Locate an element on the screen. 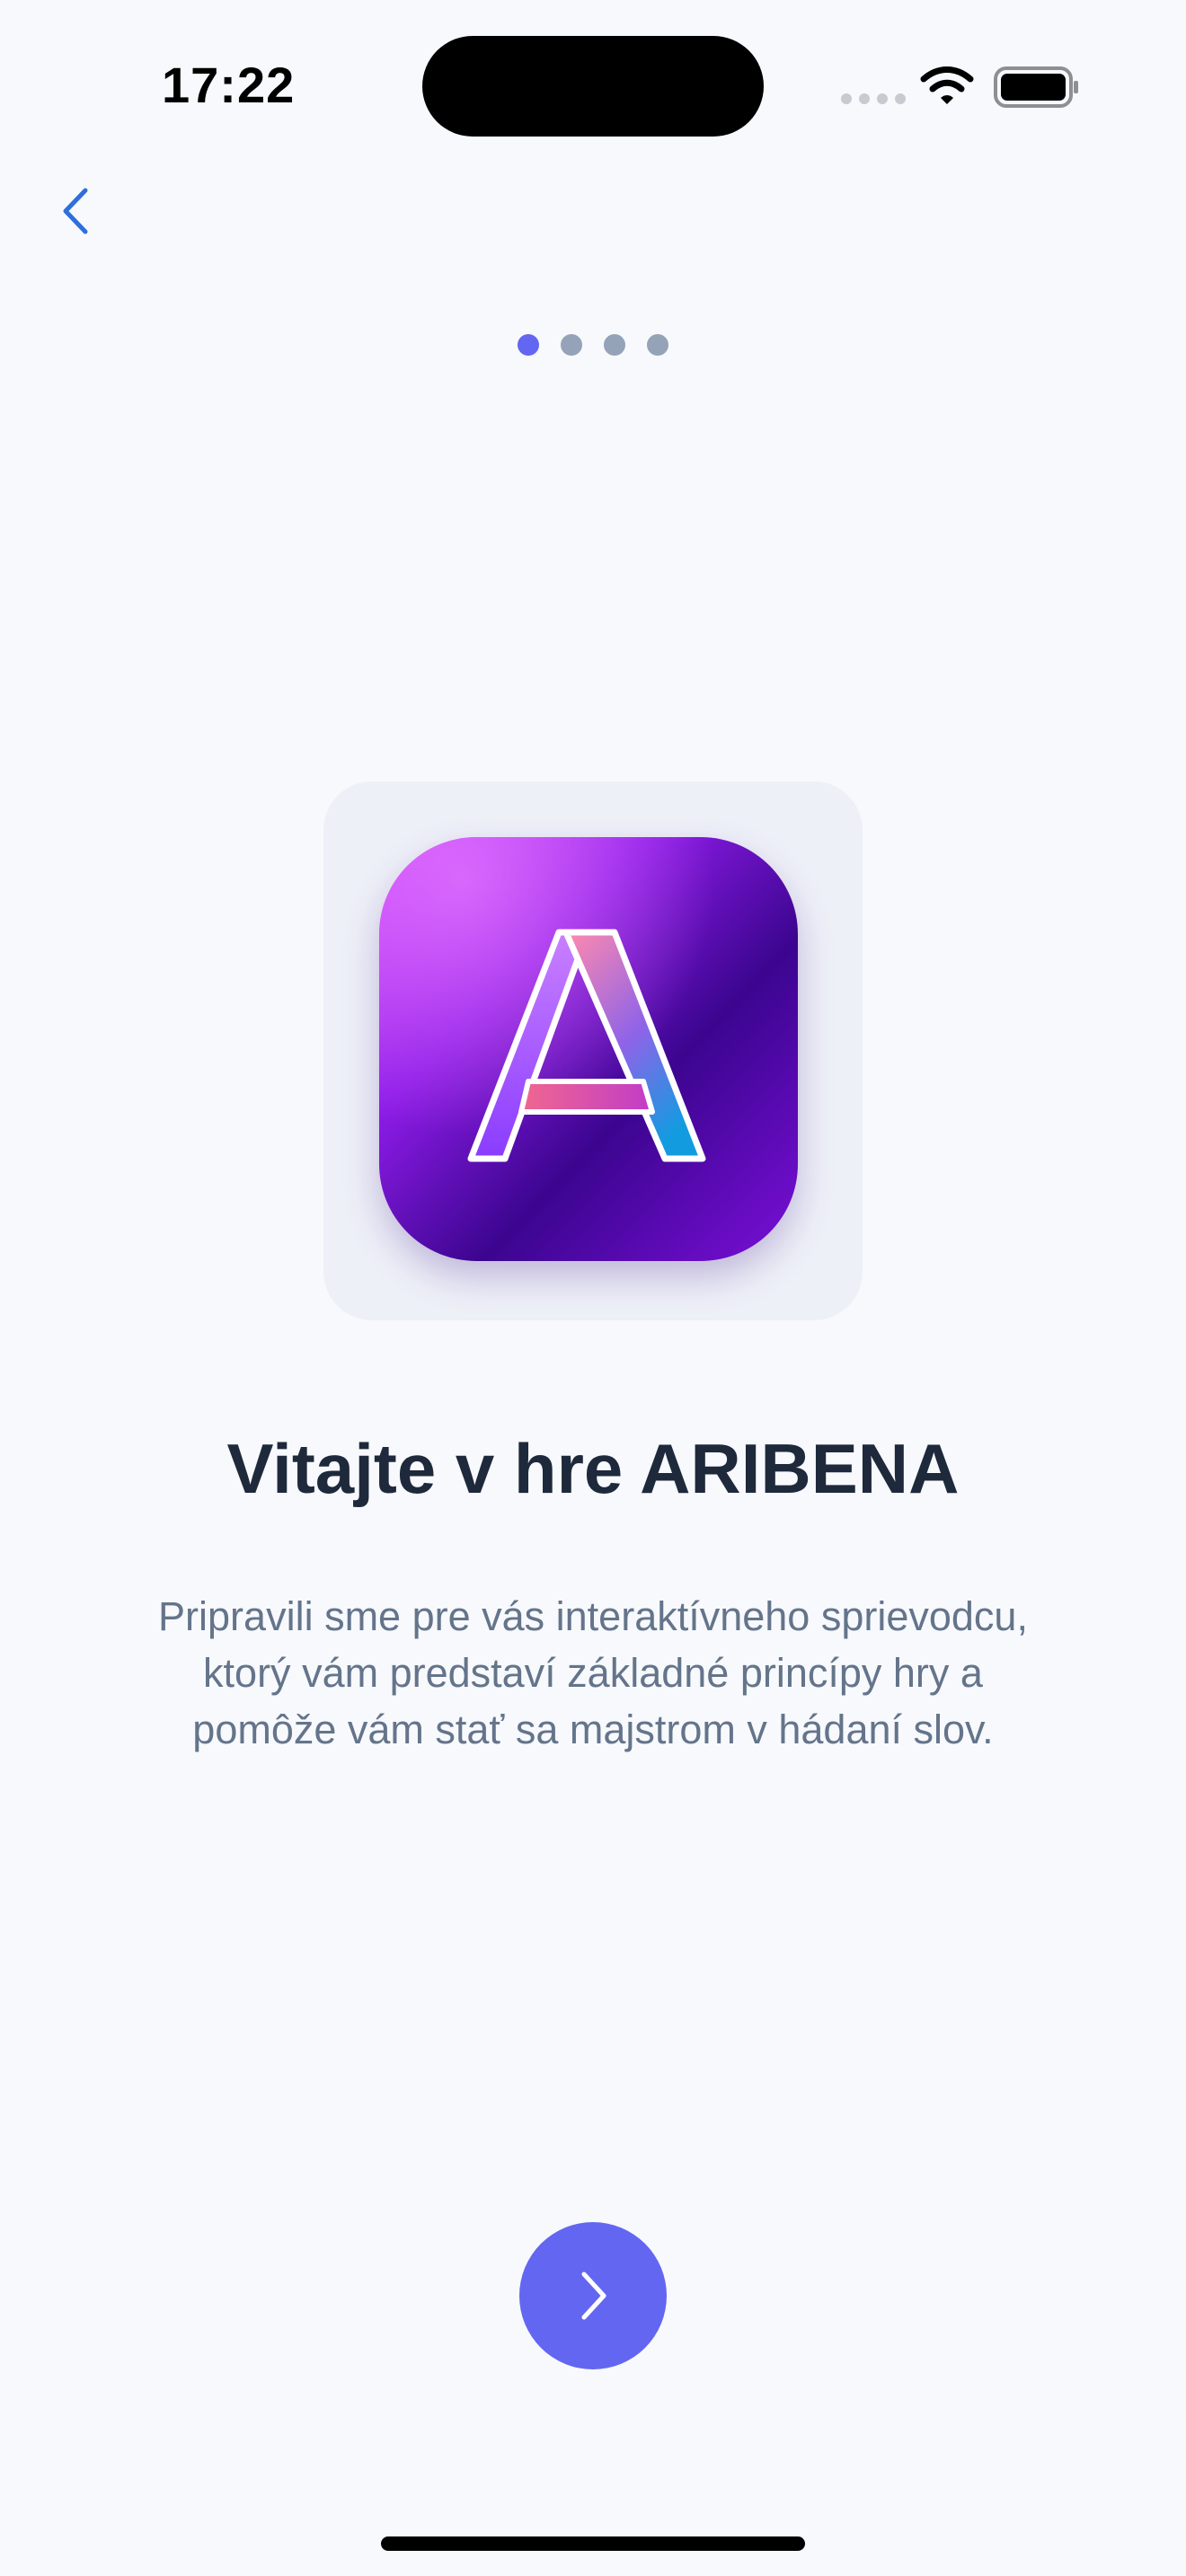 This screenshot has height=2576, width=1186. chevron-right-icon is located at coordinates (593, 2296).